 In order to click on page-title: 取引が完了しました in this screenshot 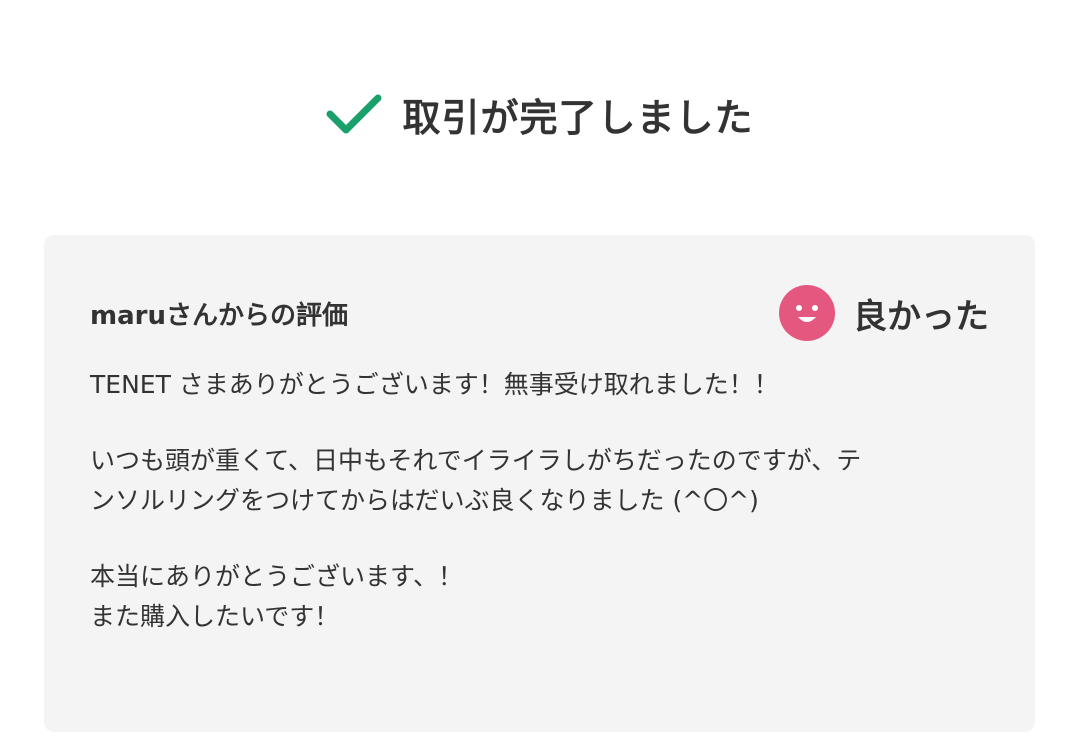, I will do `click(578, 117)`.